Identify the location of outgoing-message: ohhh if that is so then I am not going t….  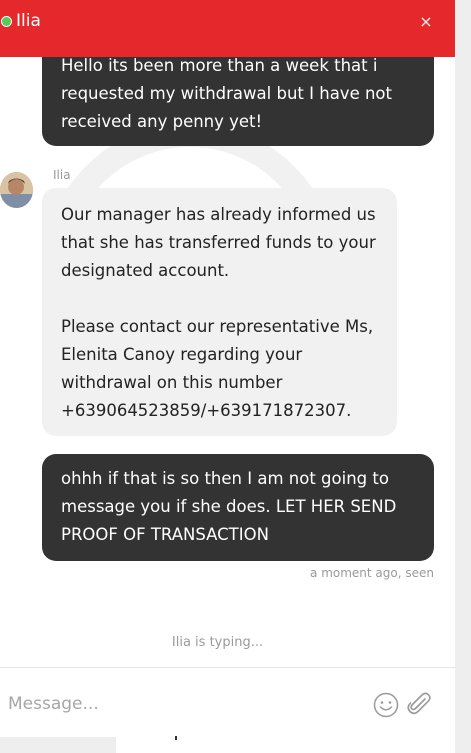
(238, 507).